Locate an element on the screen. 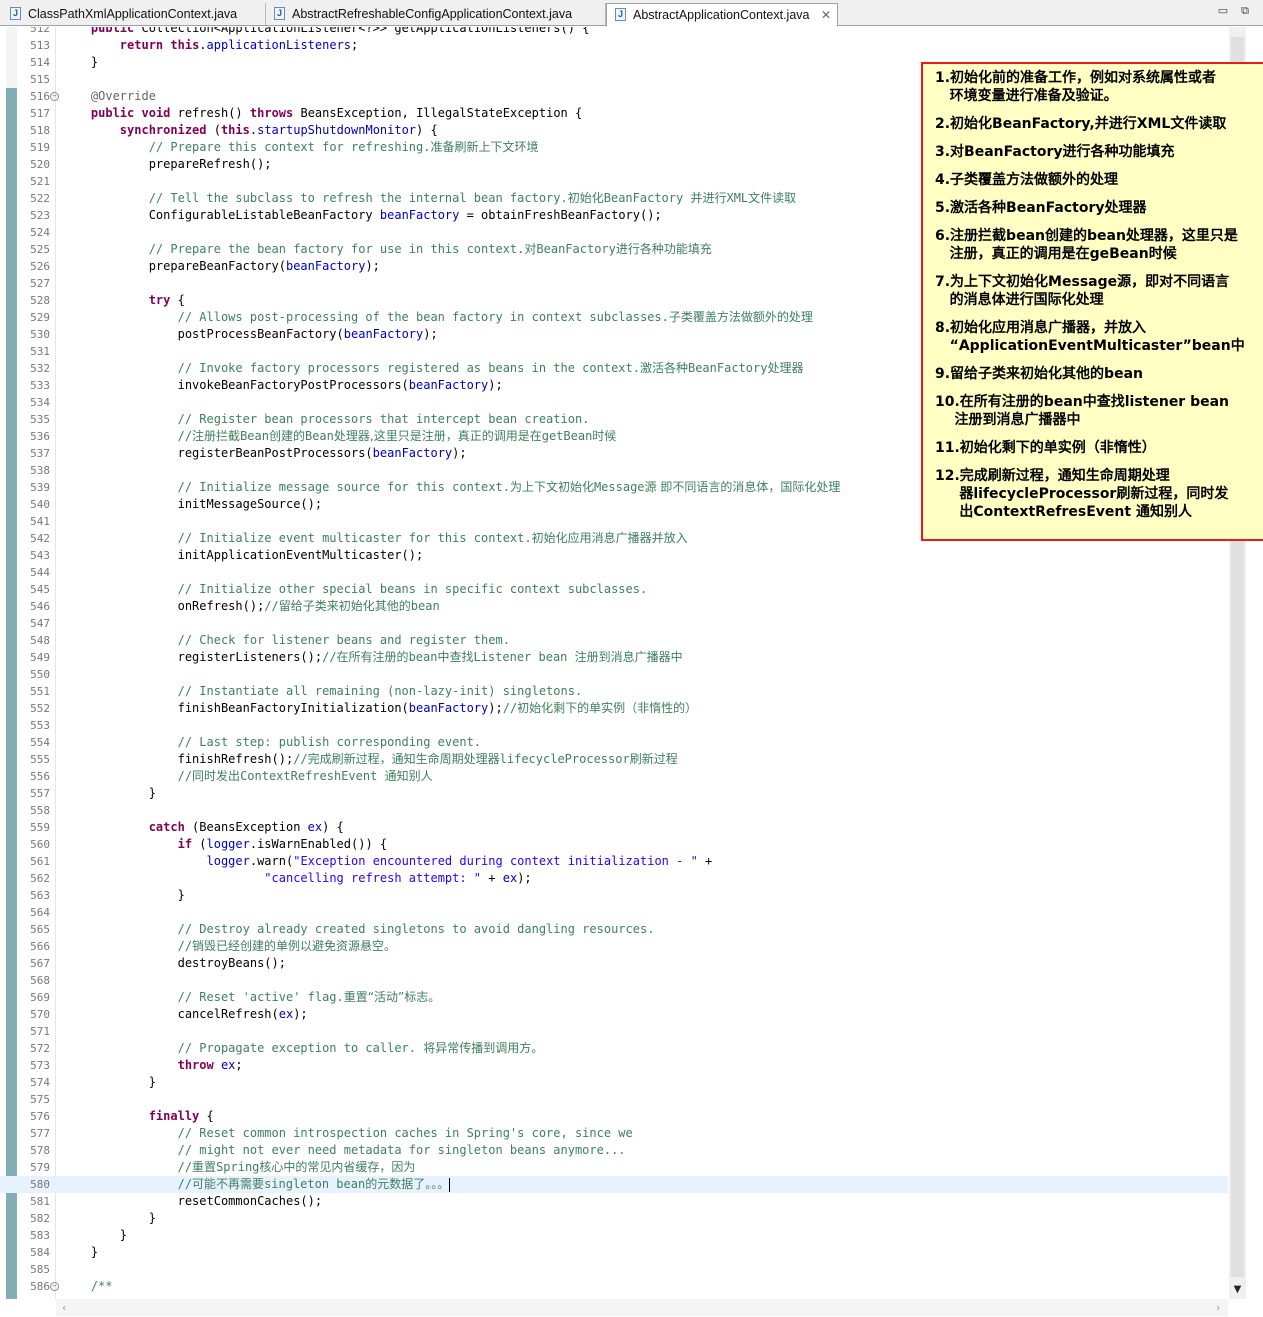  code-line: 560 if (logger.isWarnEnabled()) { is located at coordinates (614, 844).